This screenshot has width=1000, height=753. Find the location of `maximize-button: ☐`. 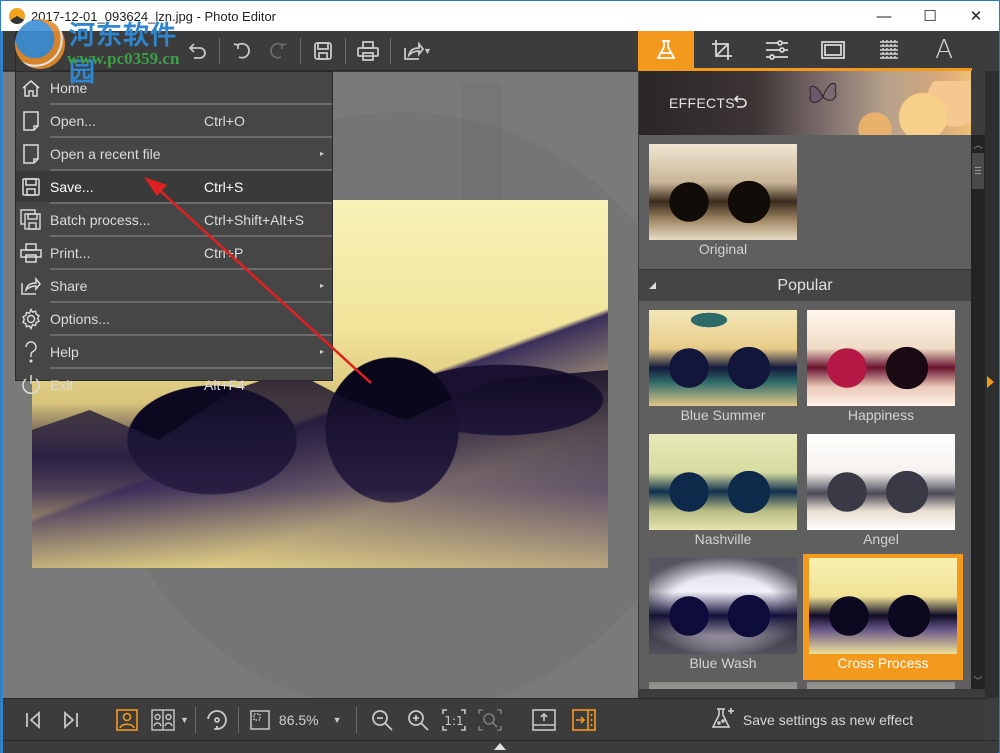

maximize-button: ☐ is located at coordinates (930, 16).